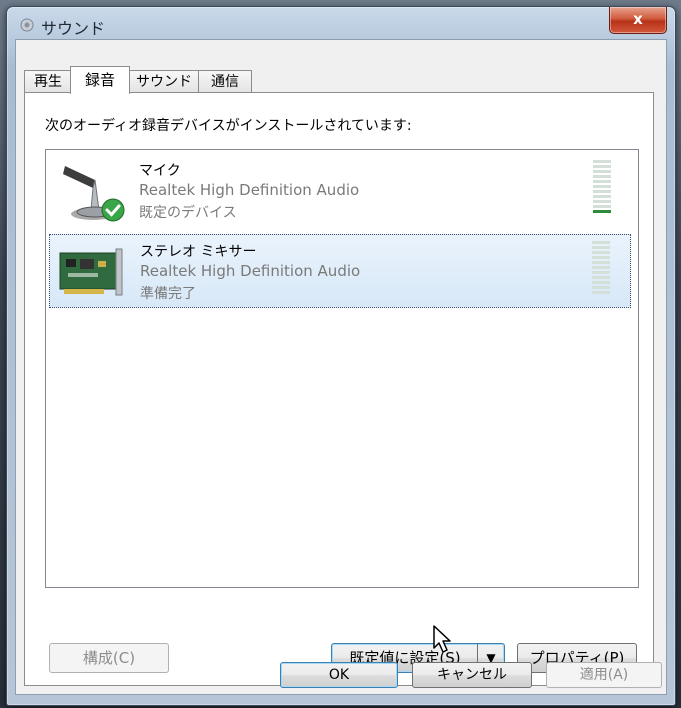 The width and height of the screenshot is (681, 708). I want to click on cancel-button: キャンセル, so click(472, 675).